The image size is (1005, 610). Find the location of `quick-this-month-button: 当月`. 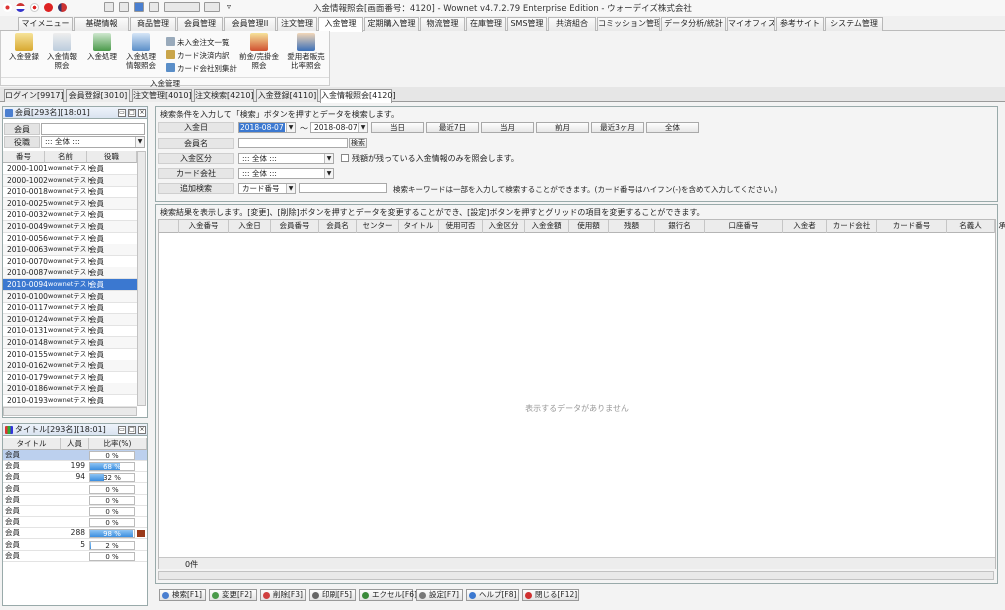

quick-this-month-button: 当月 is located at coordinates (507, 127).